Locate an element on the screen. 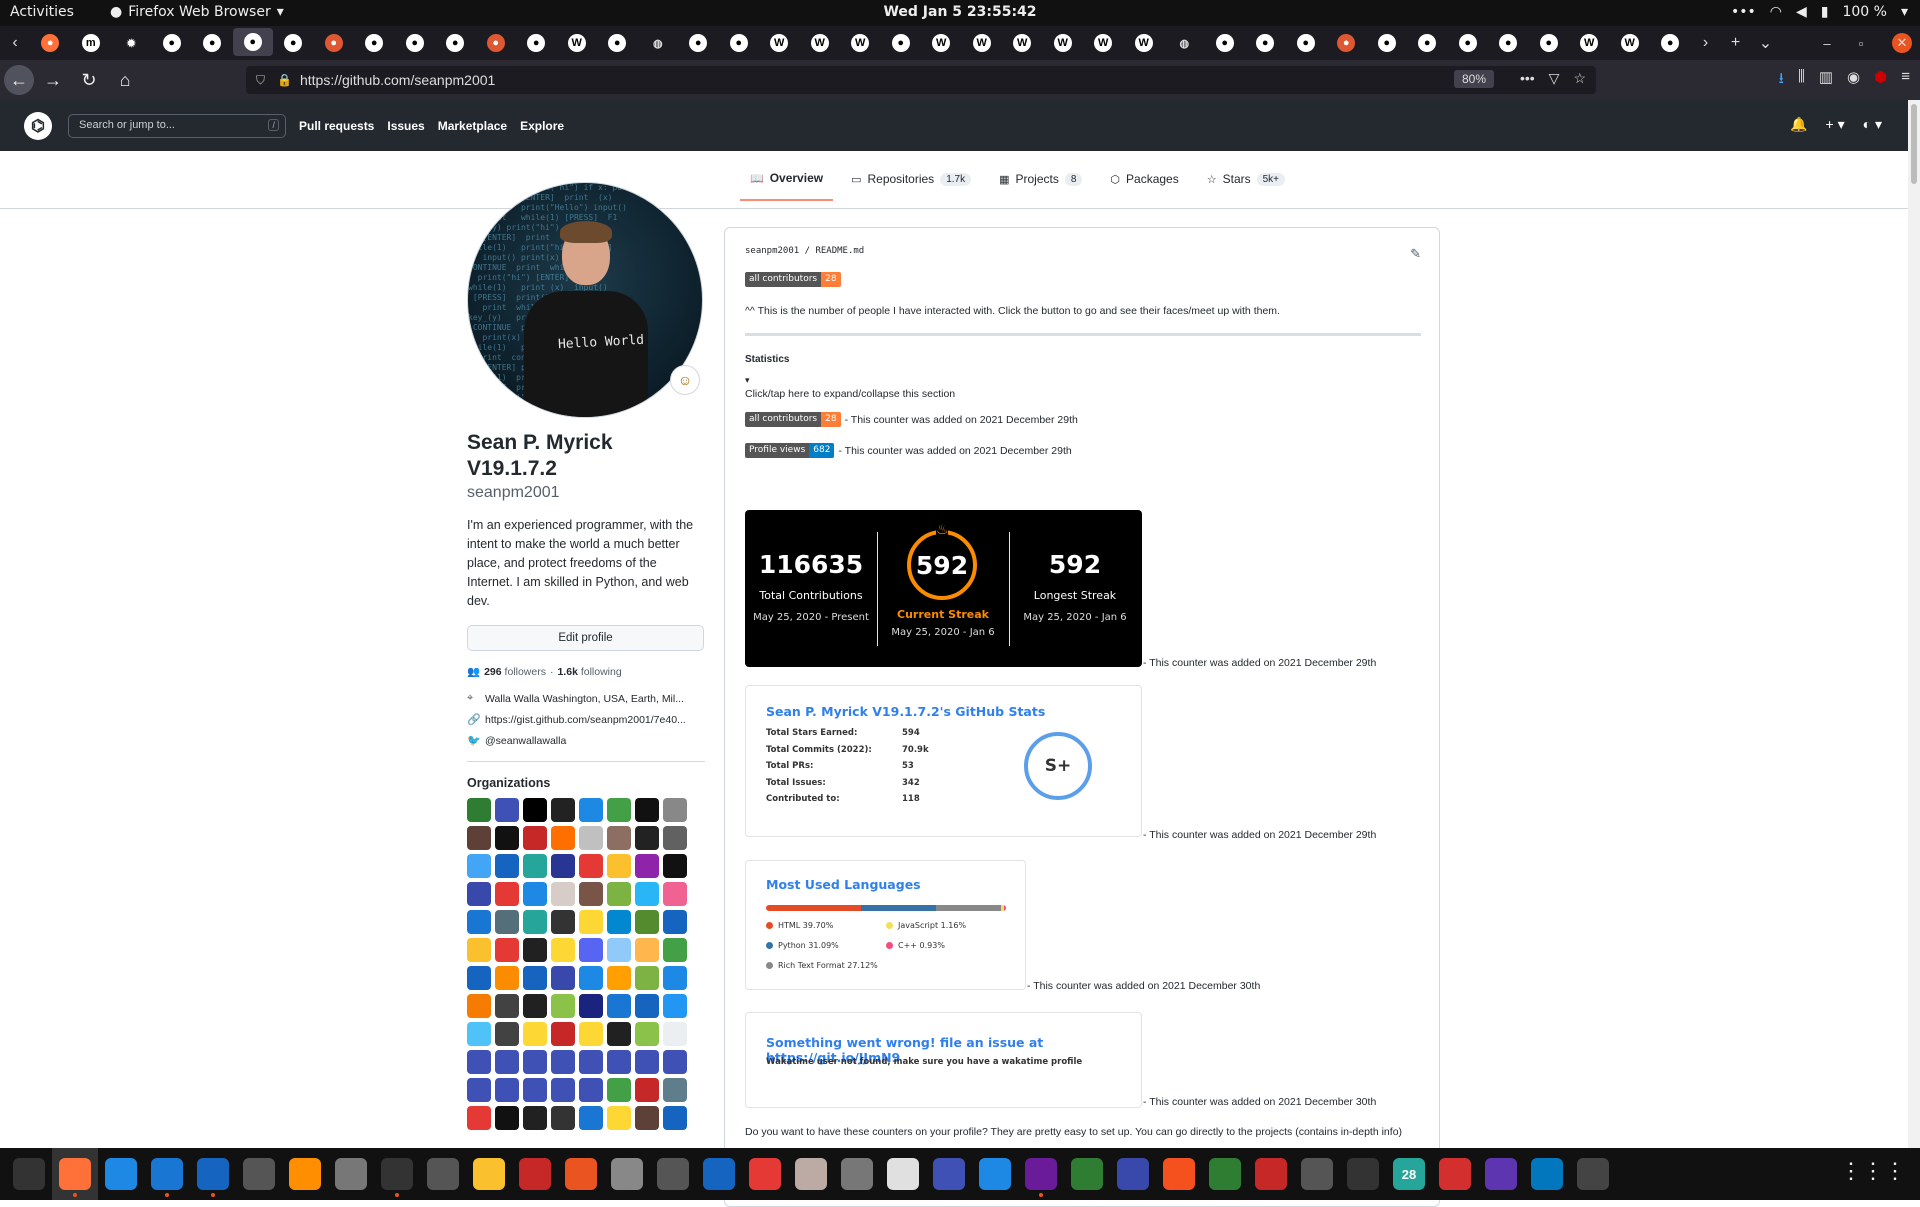 The height and width of the screenshot is (1207, 1920). edit-profile-button: Edit profile is located at coordinates (585, 638).